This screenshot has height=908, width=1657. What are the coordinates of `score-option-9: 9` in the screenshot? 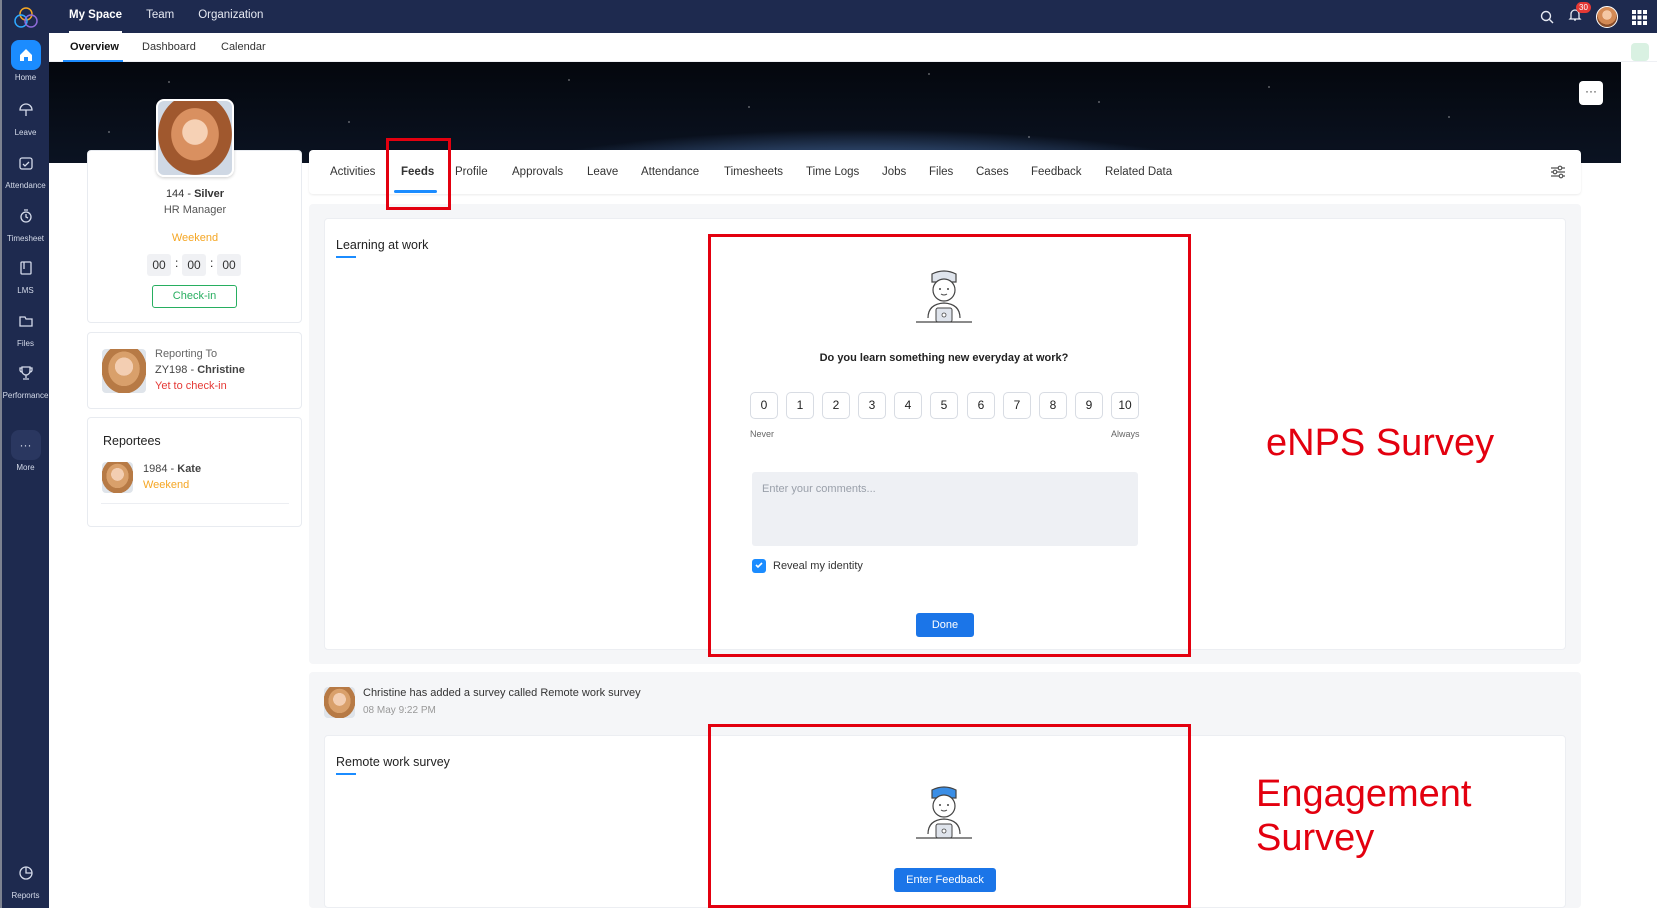 It's located at (1089, 405).